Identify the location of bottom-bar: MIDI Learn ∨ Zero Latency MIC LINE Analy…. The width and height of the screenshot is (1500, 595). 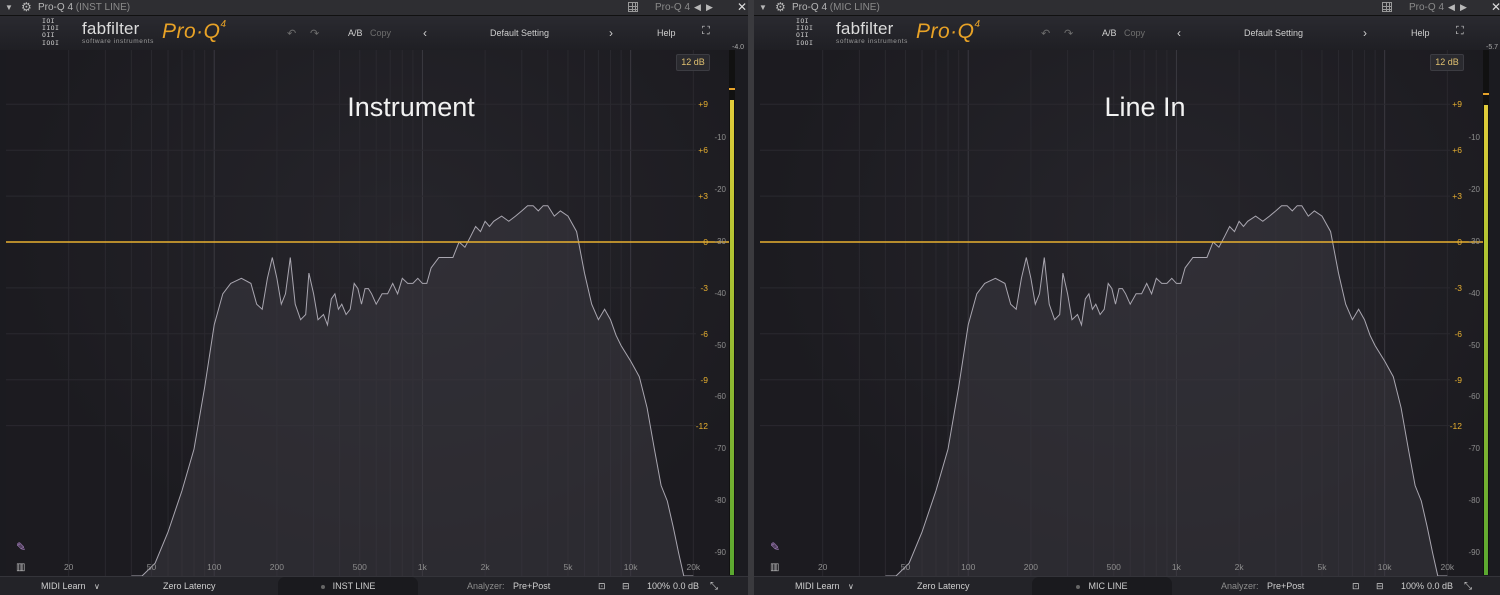
(1127, 585).